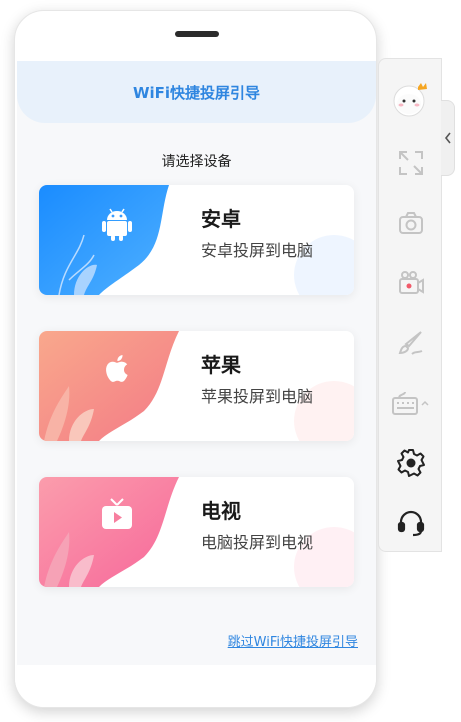  Describe the element at coordinates (221, 365) in the screenshot. I see `apple-card-title: 苹果` at that location.